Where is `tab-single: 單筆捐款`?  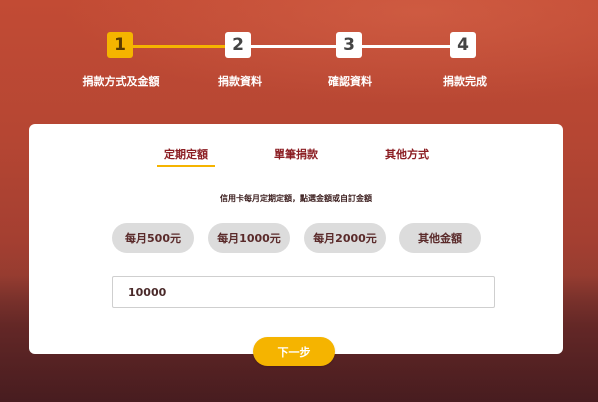 tab-single: 單筆捐款 is located at coordinates (296, 154).